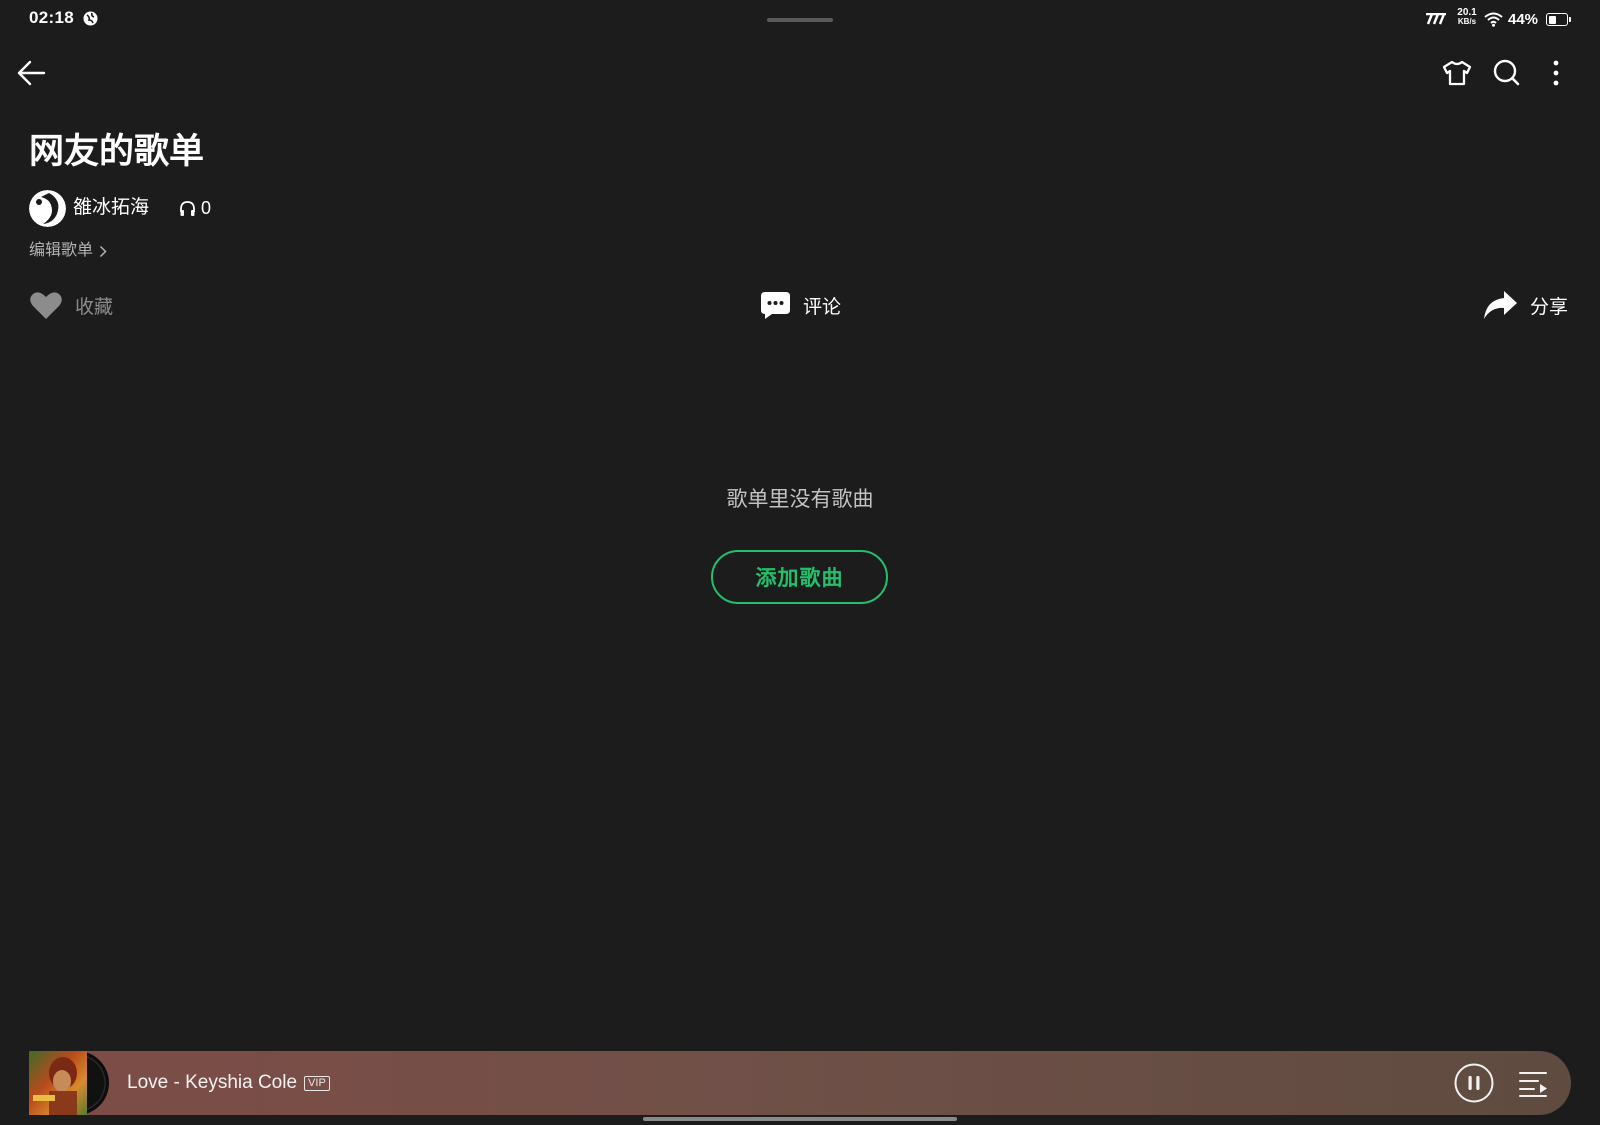 This screenshot has height=1125, width=1600. What do you see at coordinates (317, 1083) in the screenshot?
I see `vip-badge: VIP` at bounding box center [317, 1083].